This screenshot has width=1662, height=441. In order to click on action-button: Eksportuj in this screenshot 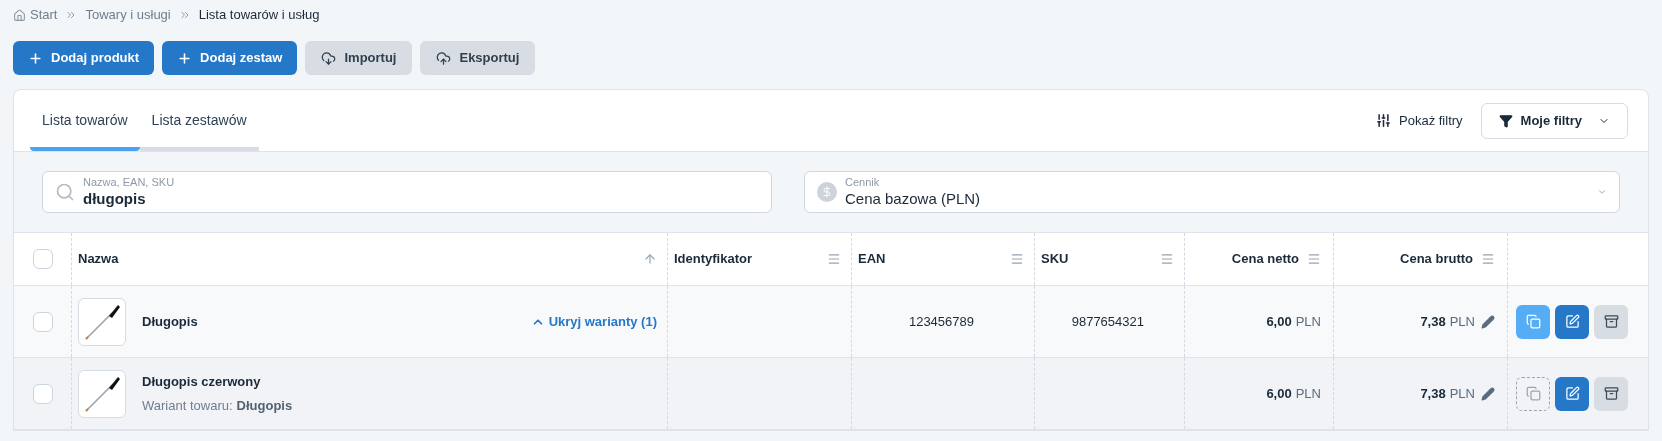, I will do `click(478, 58)`.